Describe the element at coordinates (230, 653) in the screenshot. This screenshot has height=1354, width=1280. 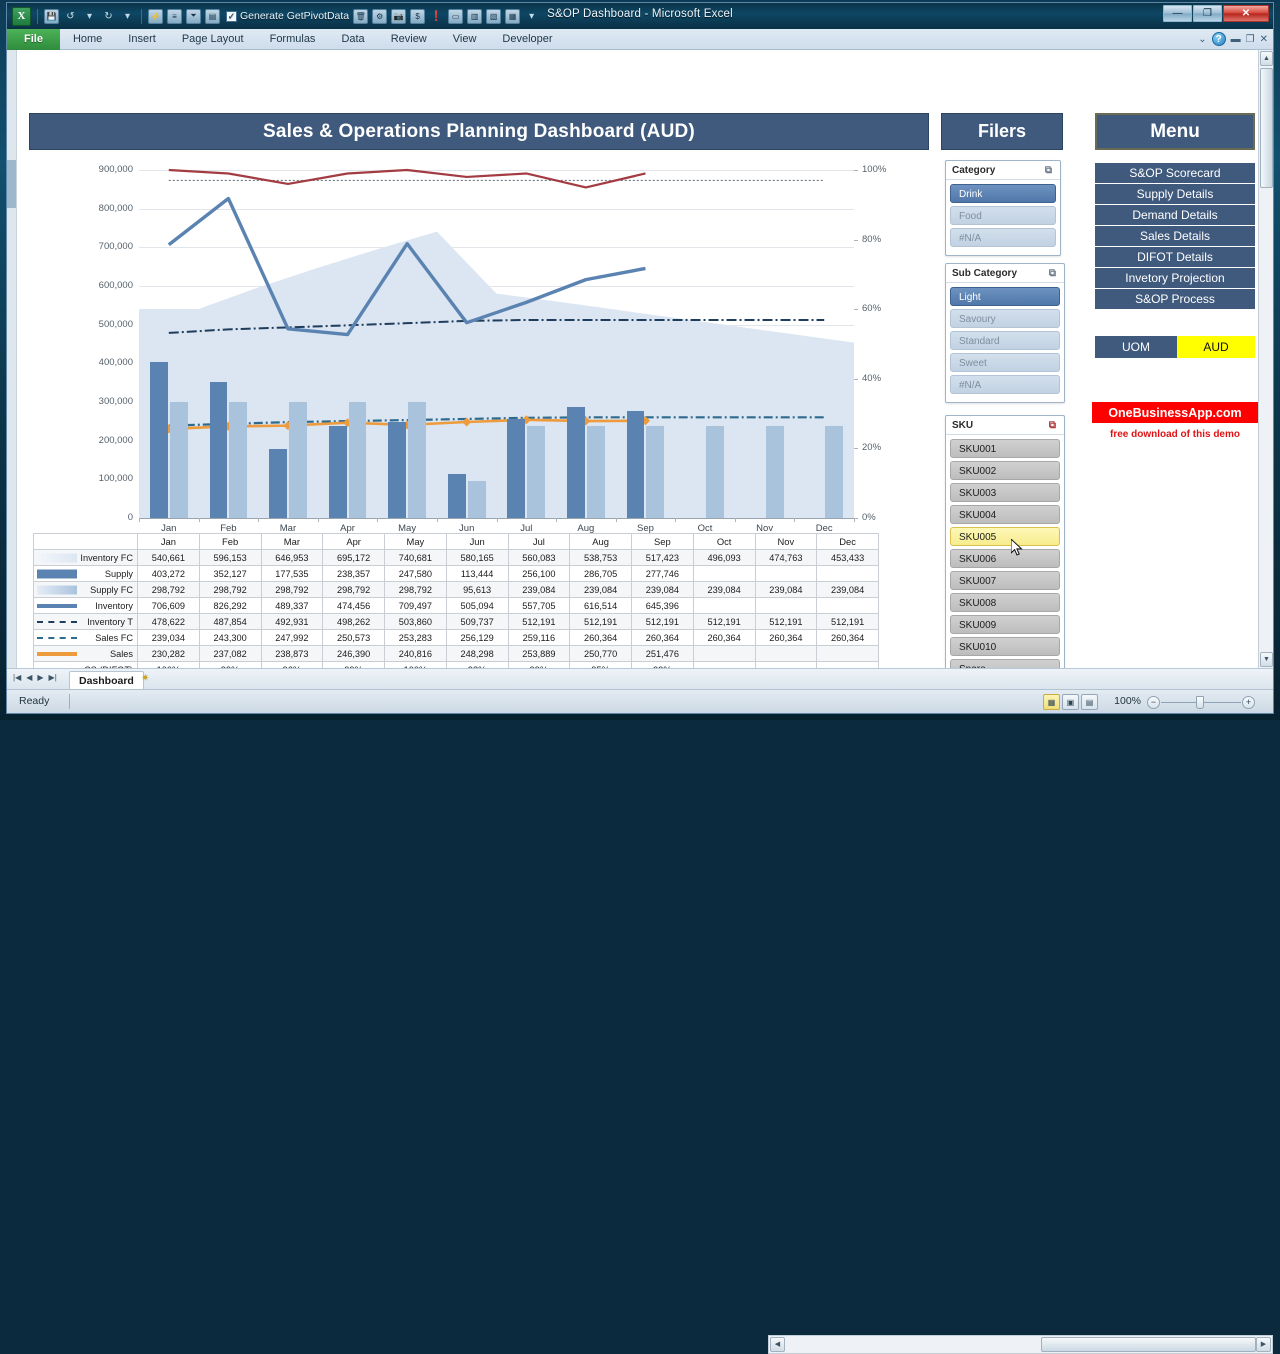
I see `table-cell: 237,082` at that location.